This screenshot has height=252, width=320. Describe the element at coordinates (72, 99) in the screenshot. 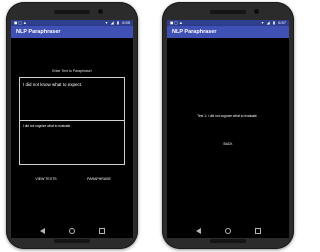

I see `paraphrase-input: I did not know what to expect.` at that location.